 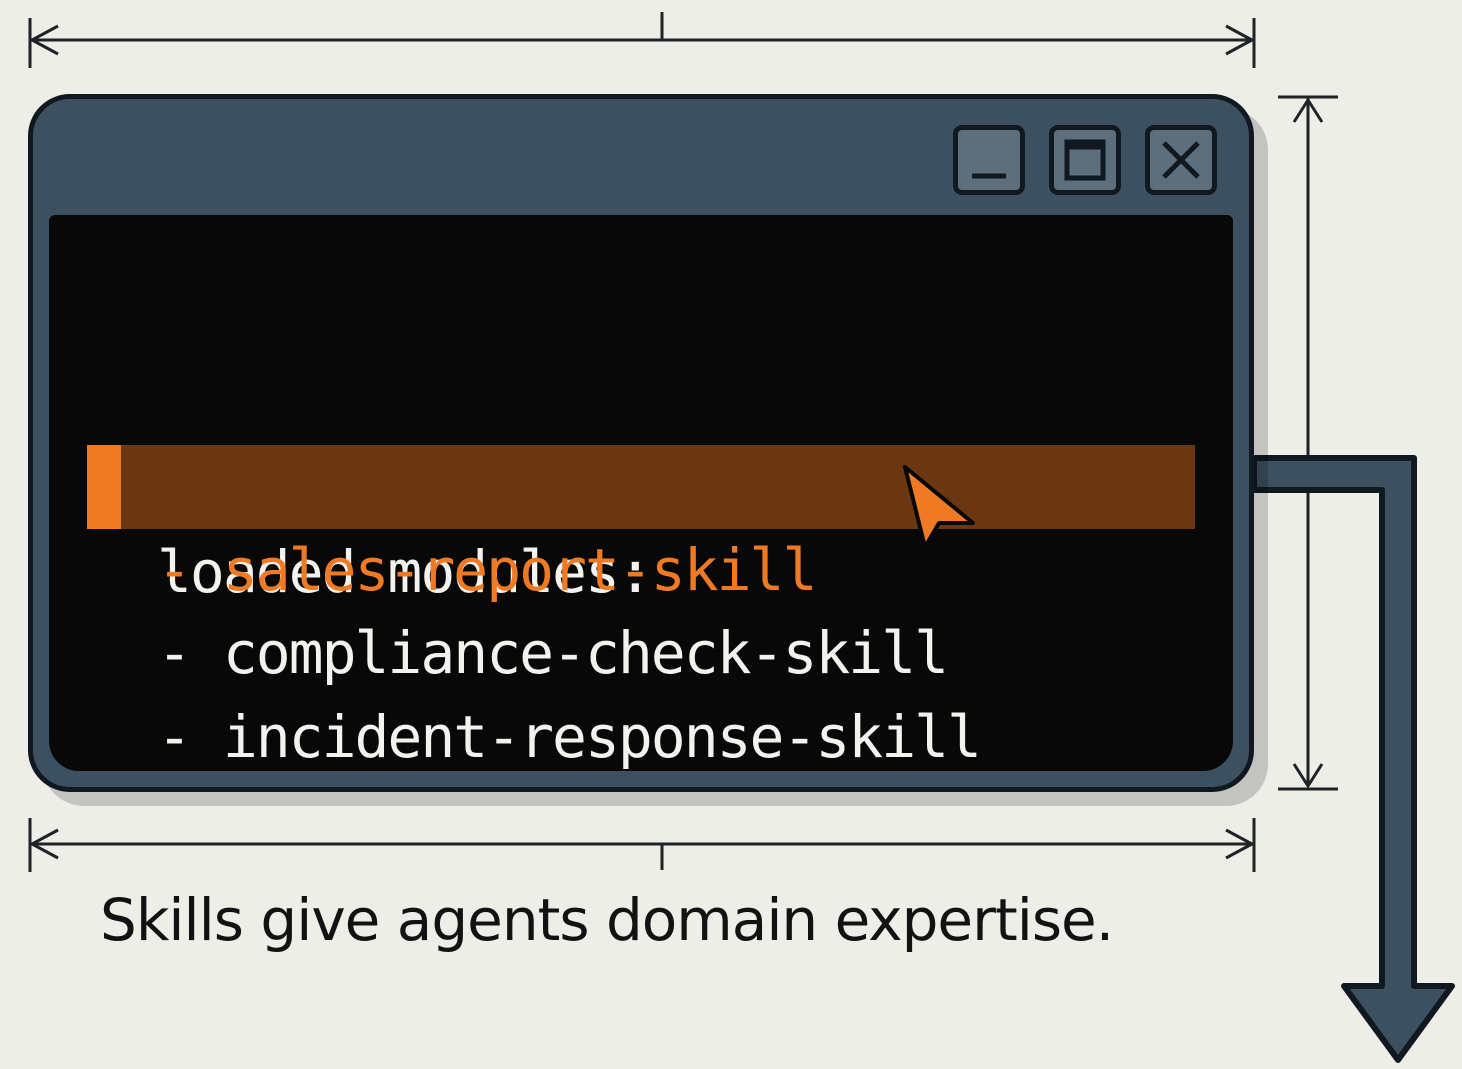 I want to click on mouse-cursor-icon, so click(x=939, y=507).